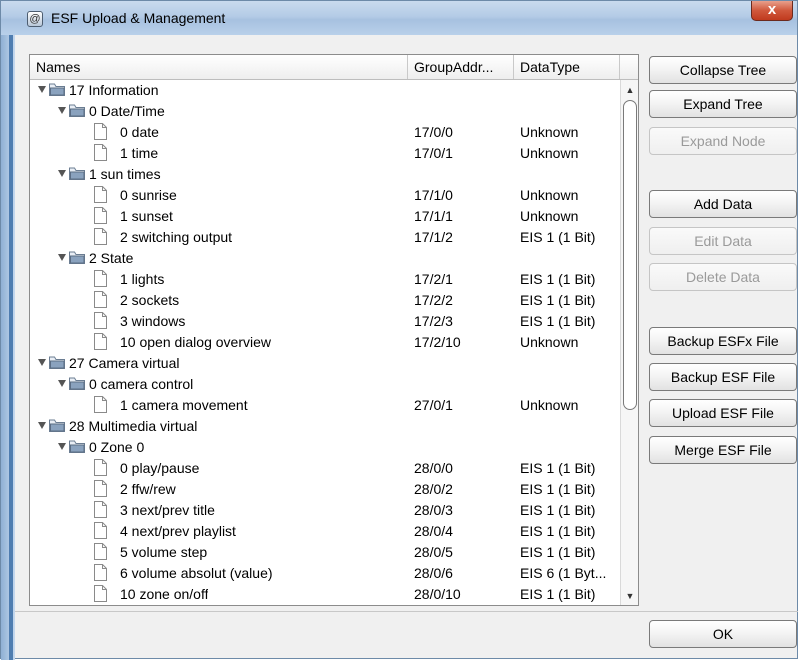  I want to click on scroll-up-icon: ▲, so click(629, 90).